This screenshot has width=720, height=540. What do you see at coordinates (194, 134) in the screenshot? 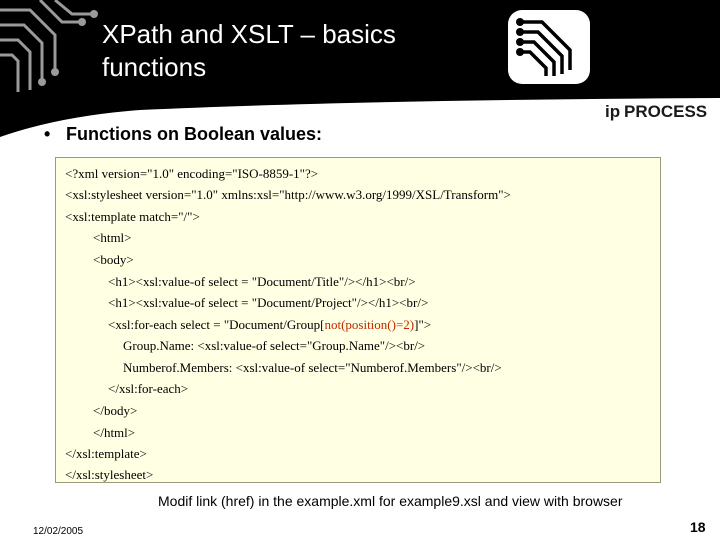
I see `bullet-text: Functions on Boolean values:` at bounding box center [194, 134].